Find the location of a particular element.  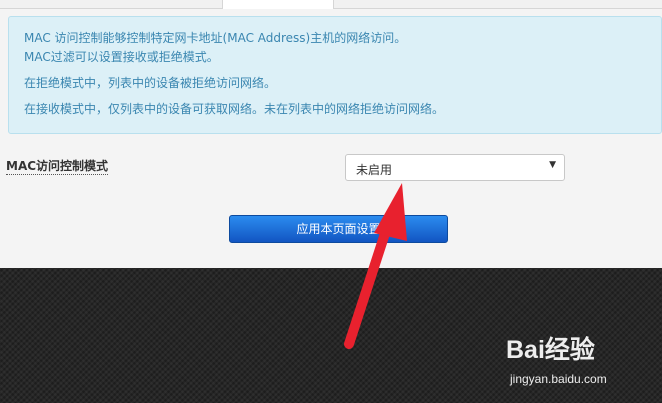

mode-select-value: 未启用 is located at coordinates (374, 170).